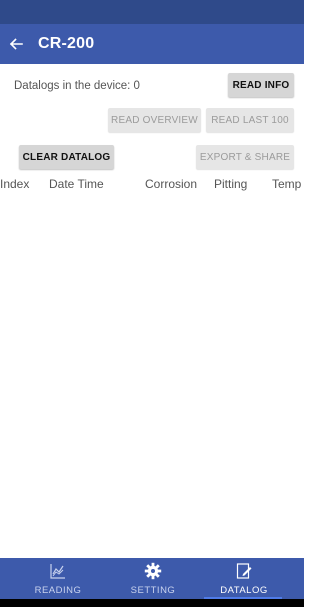 This screenshot has height=607, width=320. What do you see at coordinates (244, 571) in the screenshot?
I see `edit-note-icon` at bounding box center [244, 571].